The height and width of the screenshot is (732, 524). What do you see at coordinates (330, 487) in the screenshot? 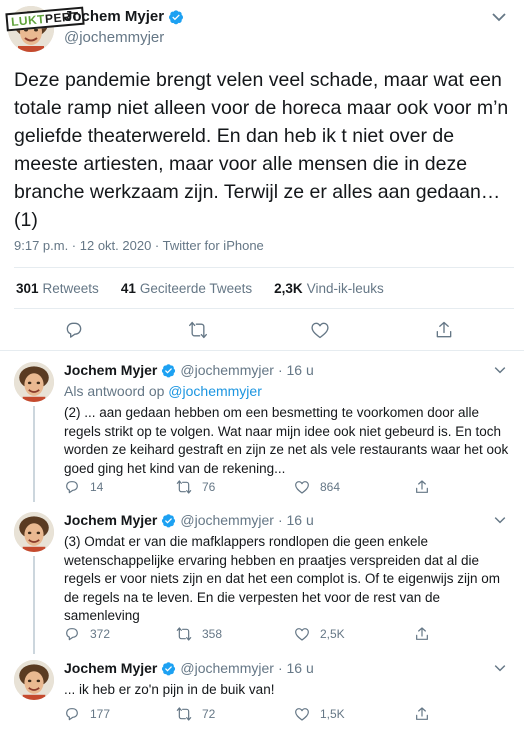
I see `like-count: 864` at bounding box center [330, 487].